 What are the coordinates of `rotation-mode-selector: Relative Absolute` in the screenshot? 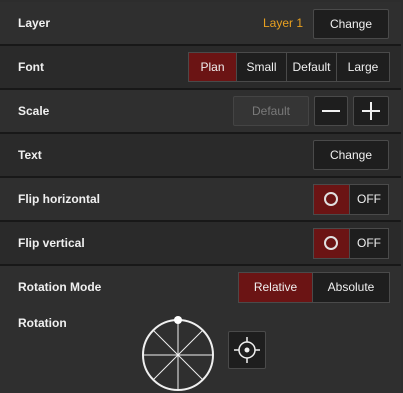 It's located at (314, 287).